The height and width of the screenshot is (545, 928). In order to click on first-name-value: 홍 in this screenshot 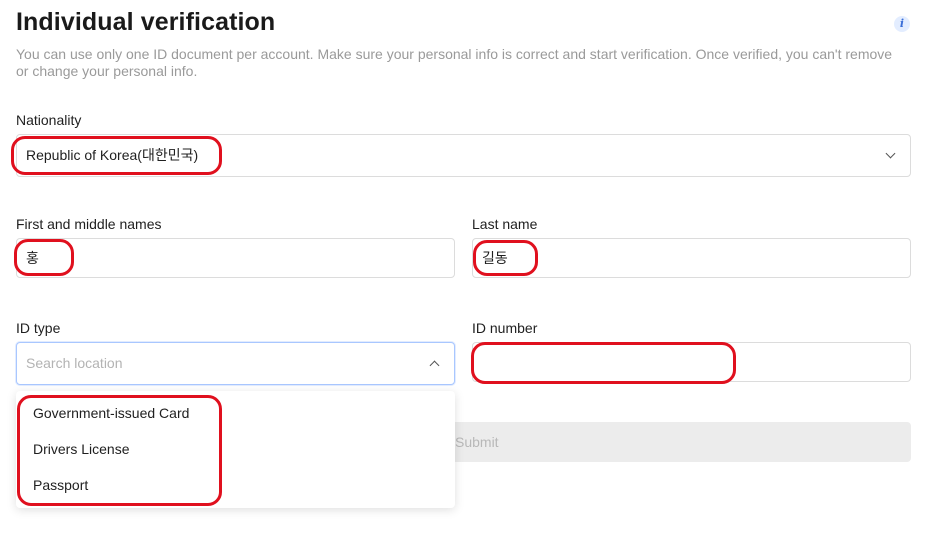, I will do `click(32, 258)`.